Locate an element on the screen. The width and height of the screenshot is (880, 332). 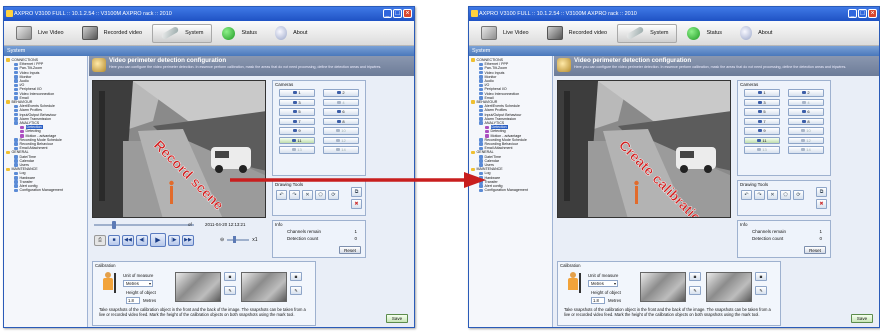
copy-icon: ⧉ is located at coordinates (821, 192).